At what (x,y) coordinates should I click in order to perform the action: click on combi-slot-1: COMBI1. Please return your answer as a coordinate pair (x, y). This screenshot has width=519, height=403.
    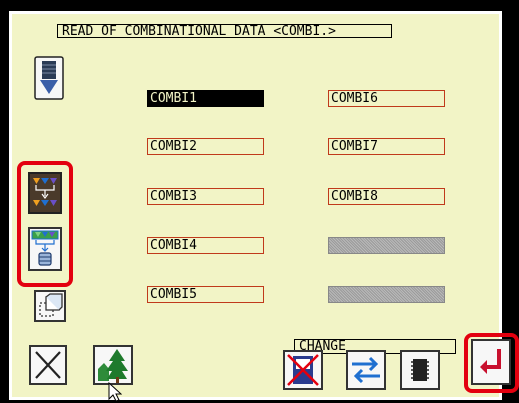
    Looking at the image, I should click on (205, 98).